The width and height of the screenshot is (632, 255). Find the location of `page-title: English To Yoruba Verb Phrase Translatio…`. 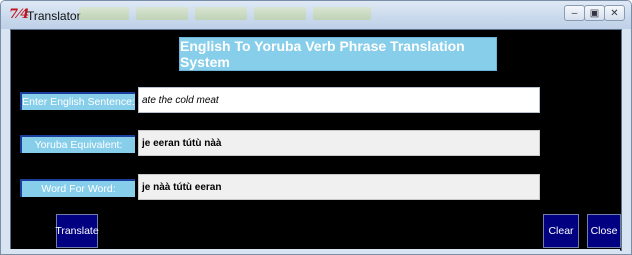

page-title: English To Yoruba Verb Phrase Translatio… is located at coordinates (338, 54).